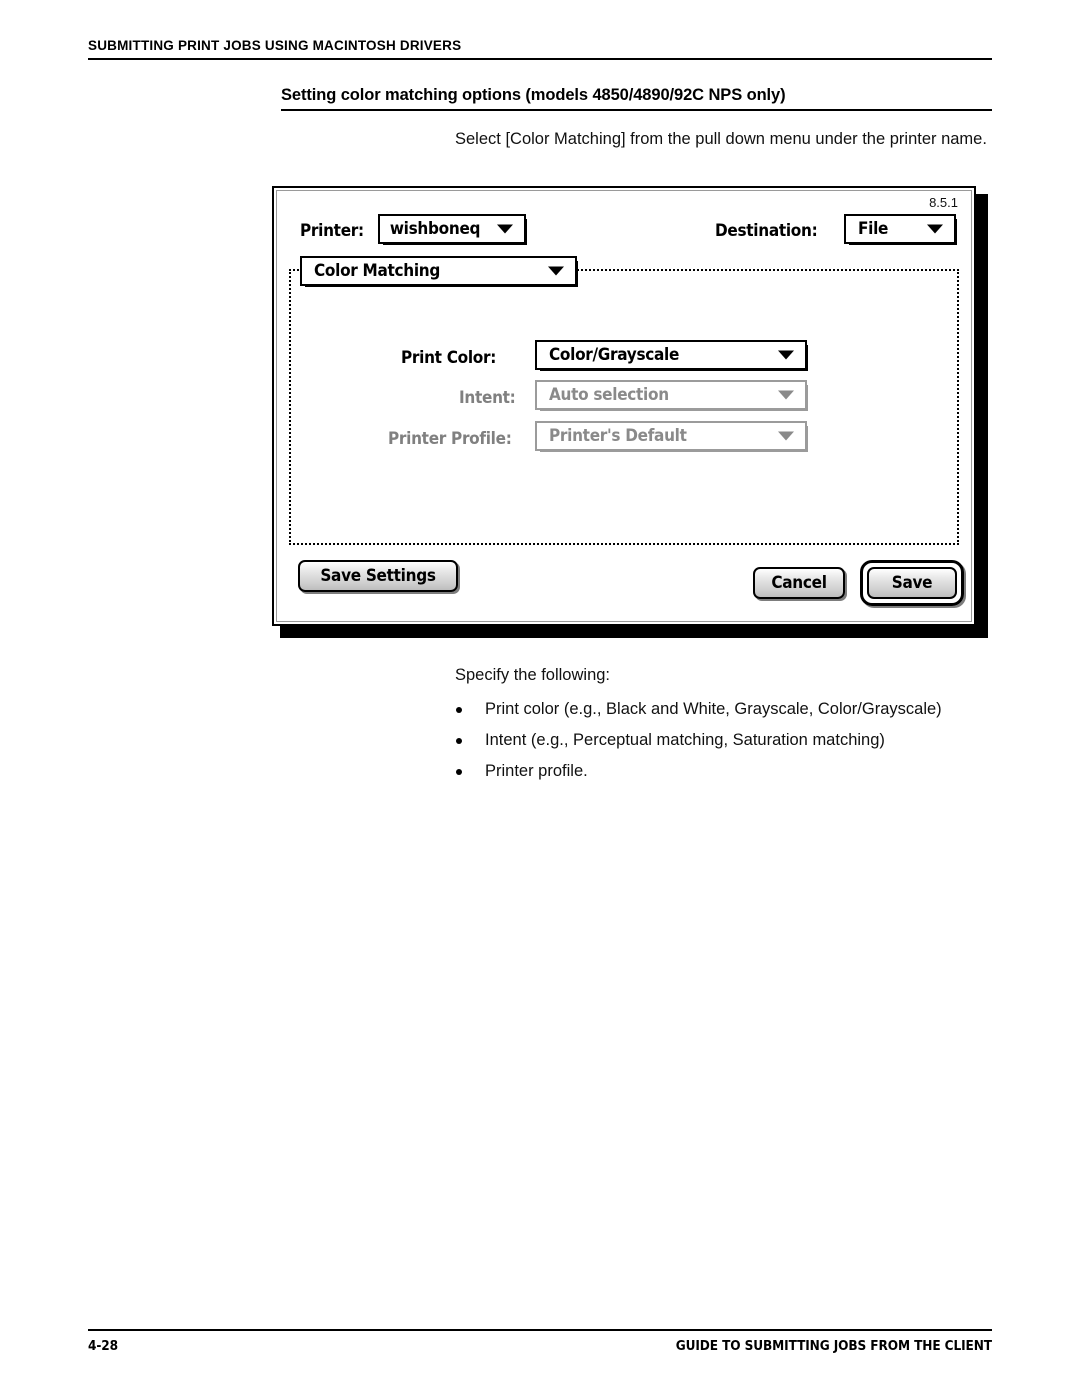  I want to click on header-rule, so click(540, 59).